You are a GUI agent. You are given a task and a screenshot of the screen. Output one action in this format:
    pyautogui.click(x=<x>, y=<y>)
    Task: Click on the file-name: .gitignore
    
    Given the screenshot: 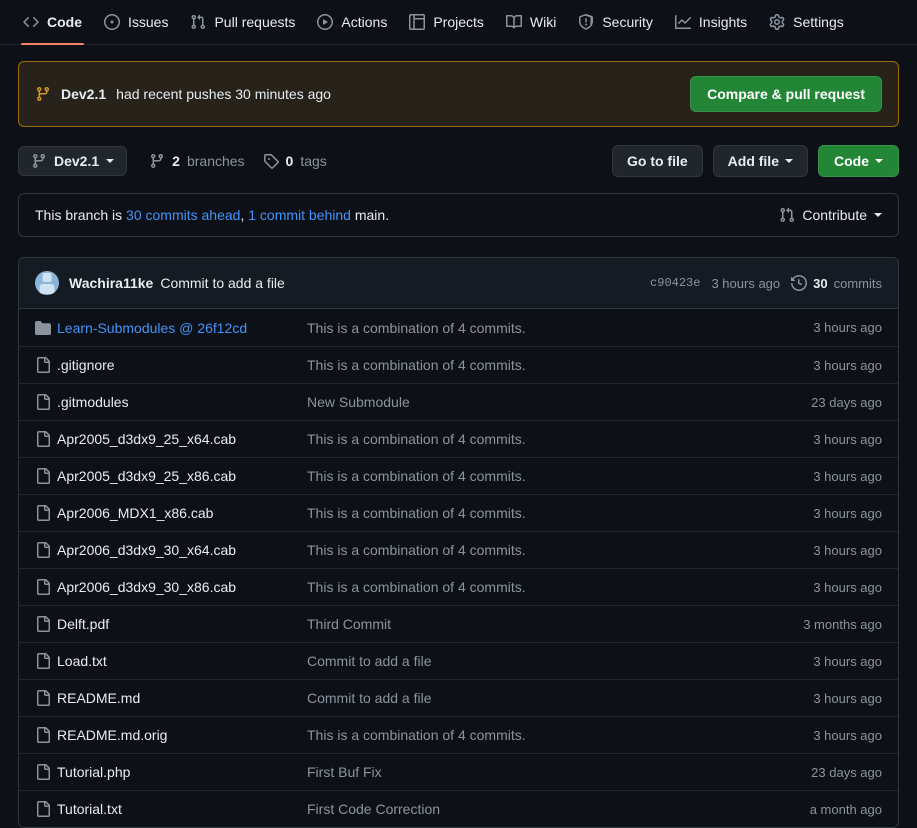 What is the action you would take?
    pyautogui.click(x=182, y=365)
    